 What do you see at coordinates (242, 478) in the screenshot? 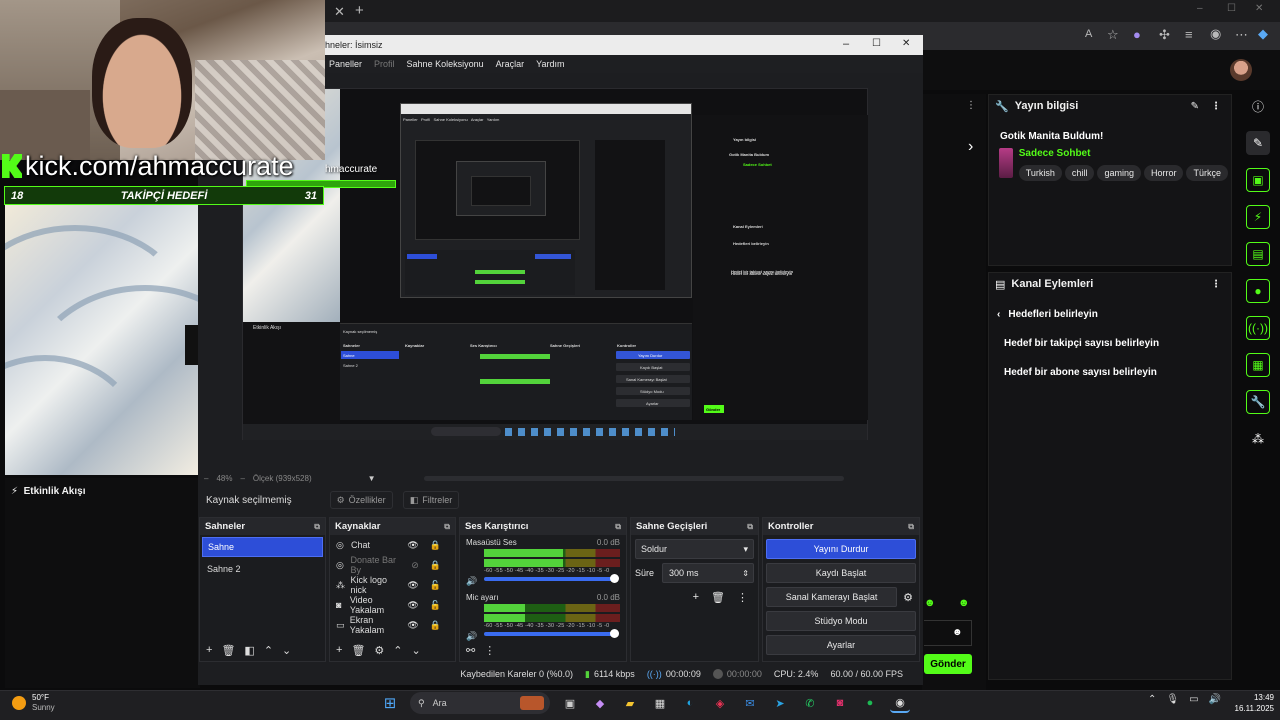
I see `zoom-in-icon: –` at bounding box center [242, 478].